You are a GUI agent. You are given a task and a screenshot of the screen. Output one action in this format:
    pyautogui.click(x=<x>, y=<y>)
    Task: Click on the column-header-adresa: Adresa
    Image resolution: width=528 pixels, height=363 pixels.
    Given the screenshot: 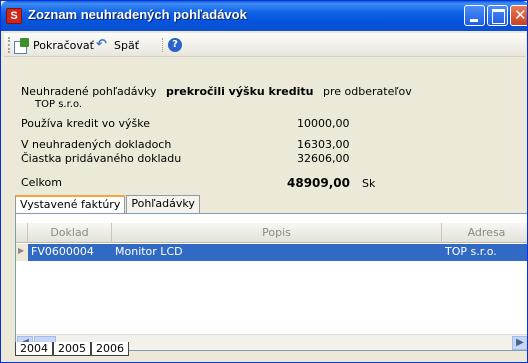 What is the action you would take?
    pyautogui.click(x=484, y=233)
    